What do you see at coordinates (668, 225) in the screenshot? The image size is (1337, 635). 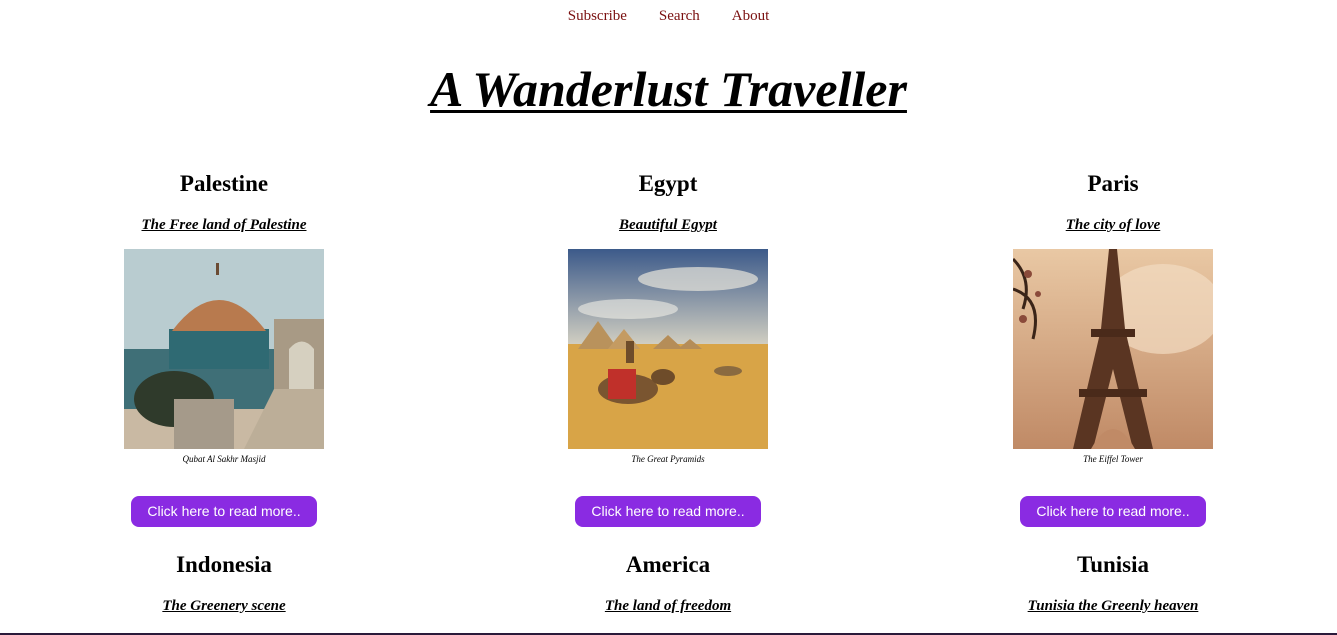 I see `destination-tagline: Beautiful Egypt` at bounding box center [668, 225].